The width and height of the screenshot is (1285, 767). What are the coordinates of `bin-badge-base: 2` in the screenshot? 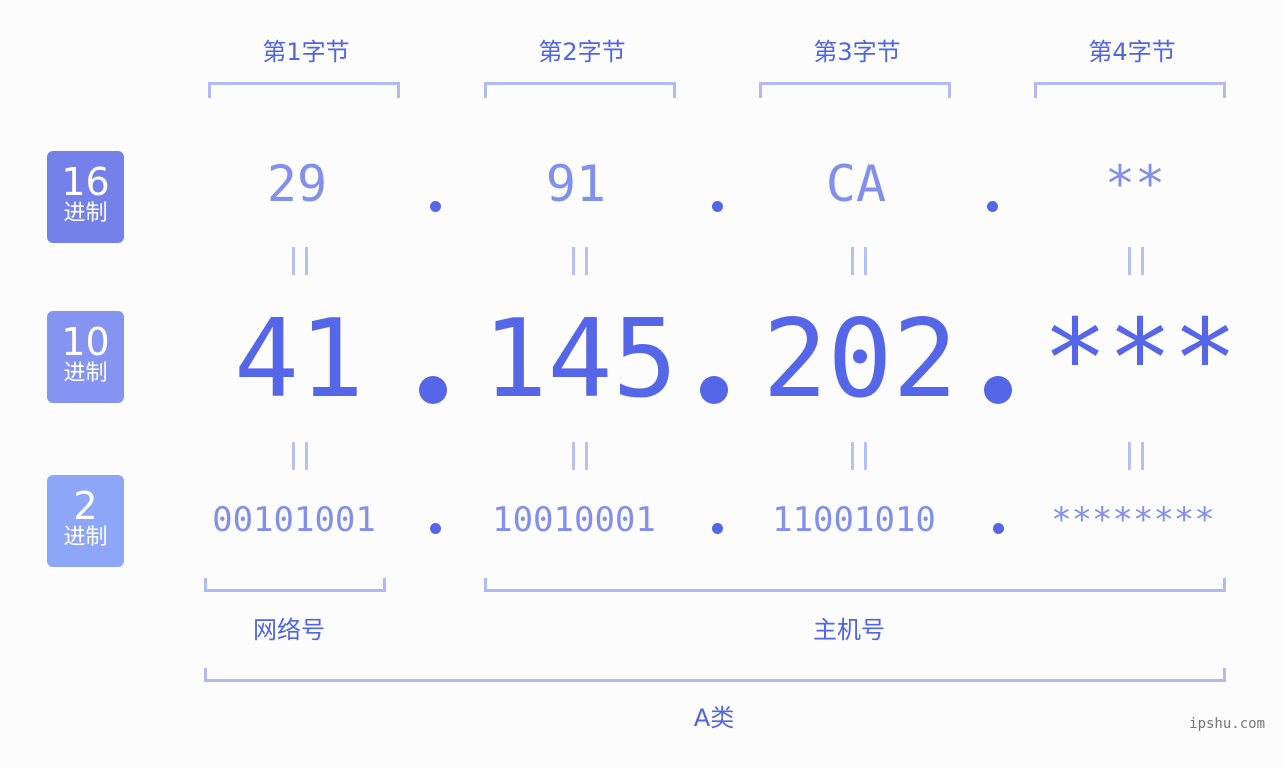 It's located at (85, 506).